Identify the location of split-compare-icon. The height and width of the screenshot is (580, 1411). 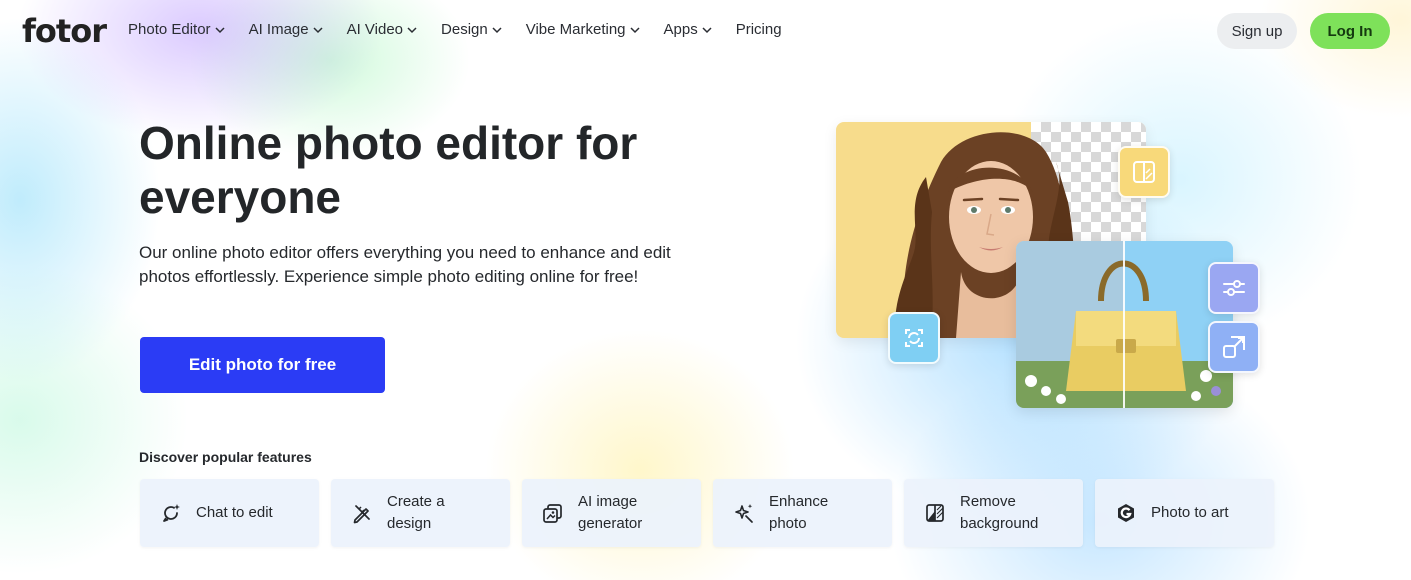
(1144, 172).